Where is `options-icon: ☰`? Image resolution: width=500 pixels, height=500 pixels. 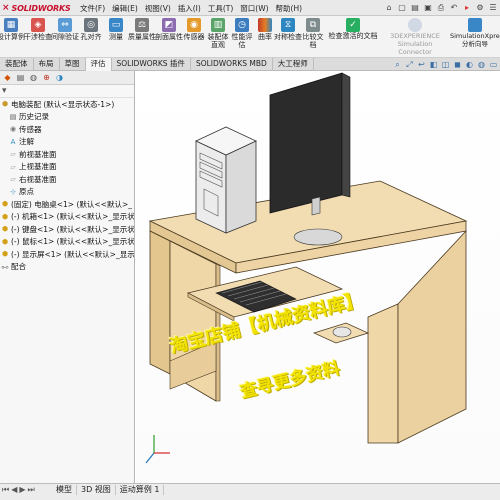 options-icon: ☰ is located at coordinates (493, 8).